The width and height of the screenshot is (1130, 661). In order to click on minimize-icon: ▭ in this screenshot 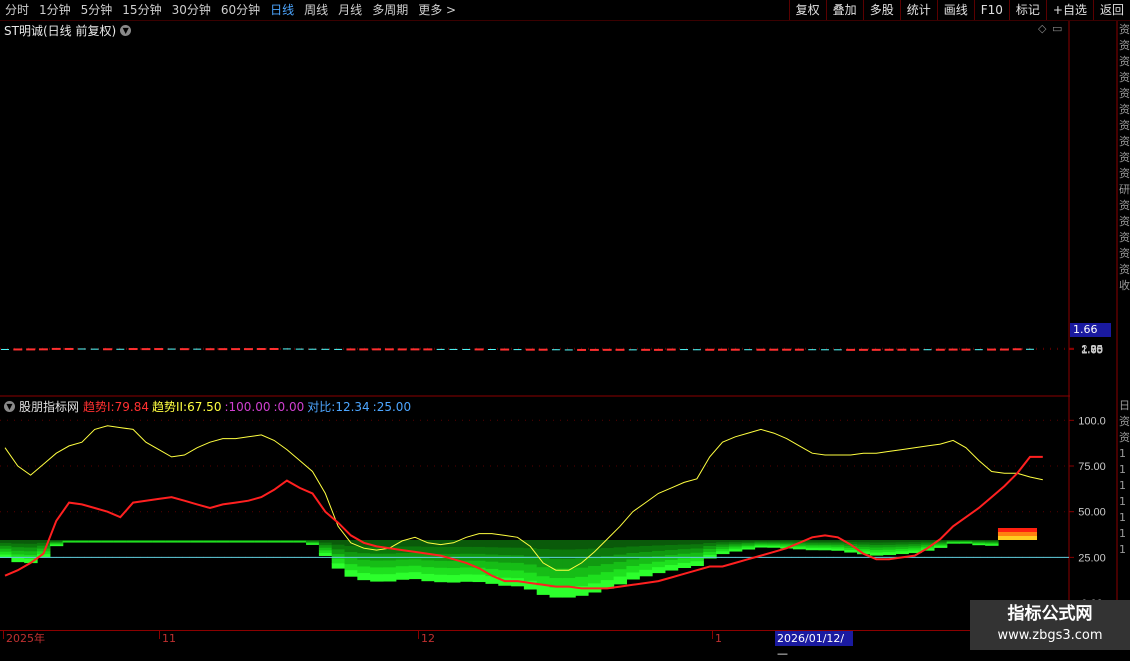, I will do `click(1057, 28)`.